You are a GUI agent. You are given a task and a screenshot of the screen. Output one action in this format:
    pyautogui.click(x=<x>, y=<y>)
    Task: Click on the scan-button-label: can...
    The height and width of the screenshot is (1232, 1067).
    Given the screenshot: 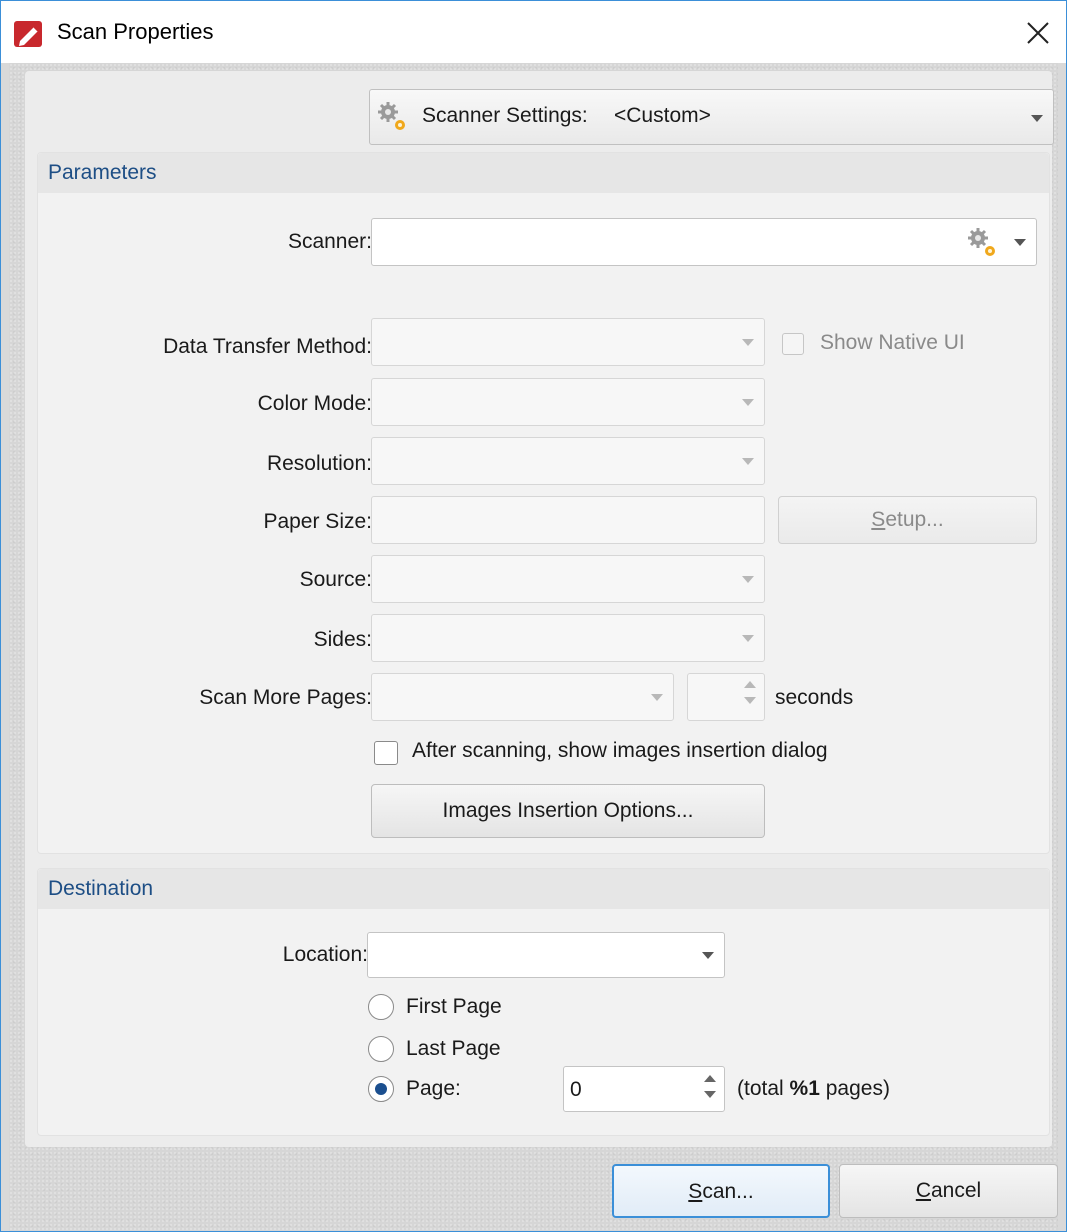 What is the action you would take?
    pyautogui.click(x=728, y=1191)
    